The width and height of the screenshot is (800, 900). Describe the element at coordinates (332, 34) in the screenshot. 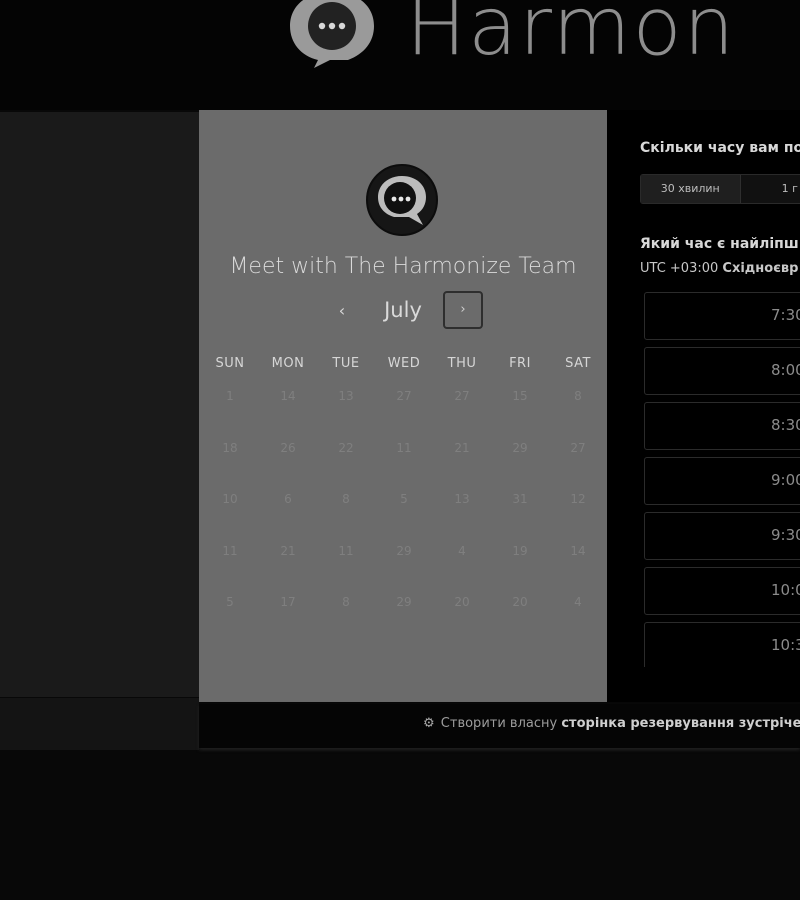

I see `chat-bubble-logo-icon` at that location.